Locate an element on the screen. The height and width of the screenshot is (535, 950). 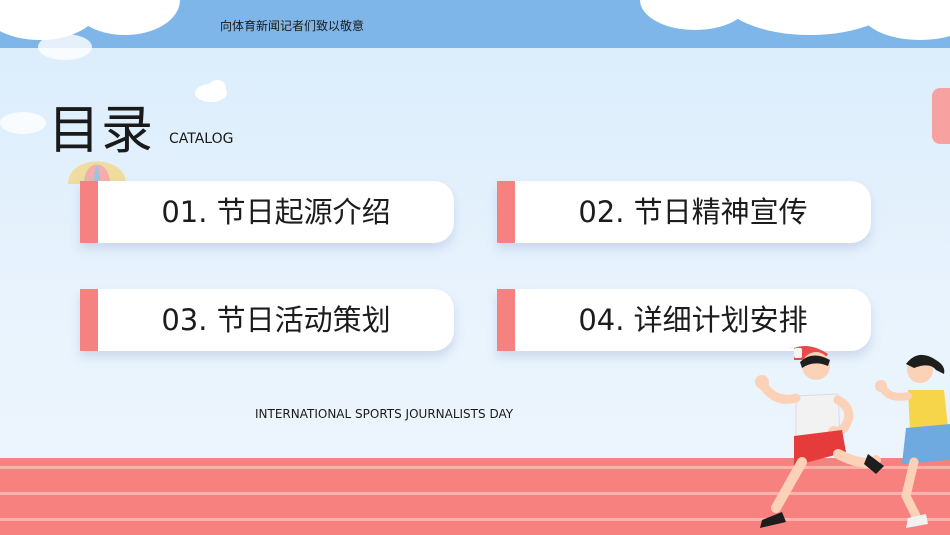
runners-illustration-icon is located at coordinates (852, 437).